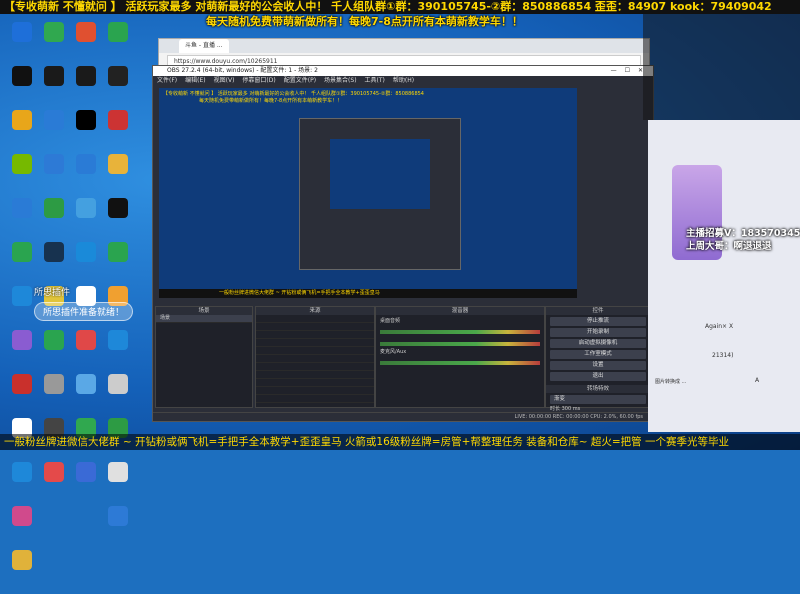  What do you see at coordinates (598, 343) in the screenshot?
I see `control-button: 启动虚拟摄像机` at bounding box center [598, 343].